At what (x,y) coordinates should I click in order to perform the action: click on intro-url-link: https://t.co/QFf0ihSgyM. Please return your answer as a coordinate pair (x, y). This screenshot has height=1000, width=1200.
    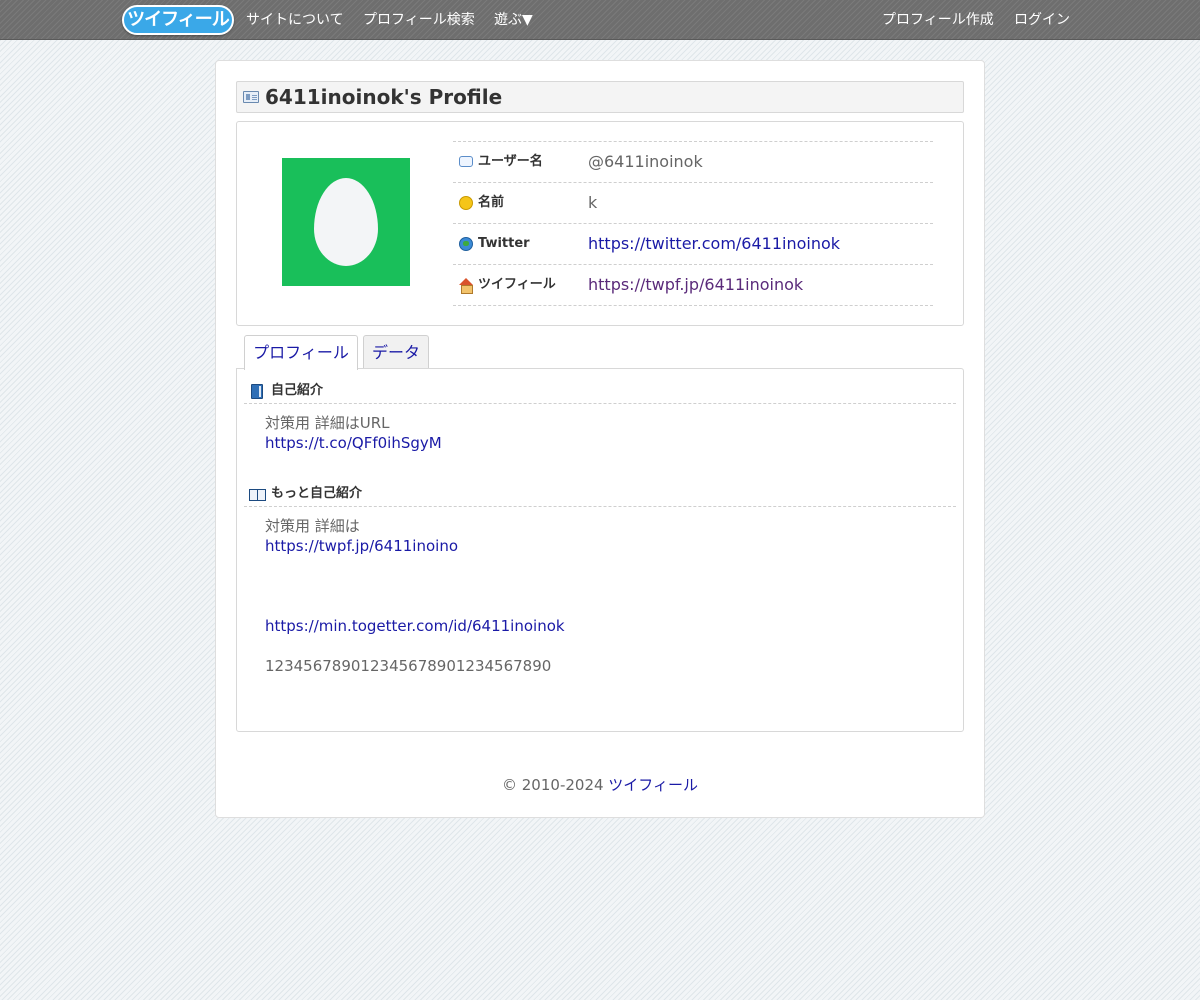
    Looking at the image, I should click on (353, 443).